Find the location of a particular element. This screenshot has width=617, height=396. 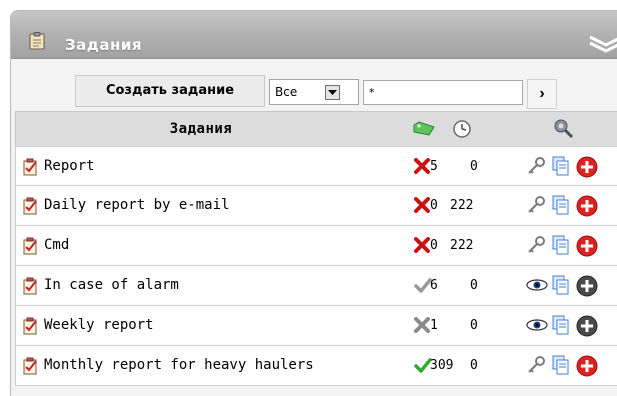

table-header: Задания is located at coordinates (316, 128).